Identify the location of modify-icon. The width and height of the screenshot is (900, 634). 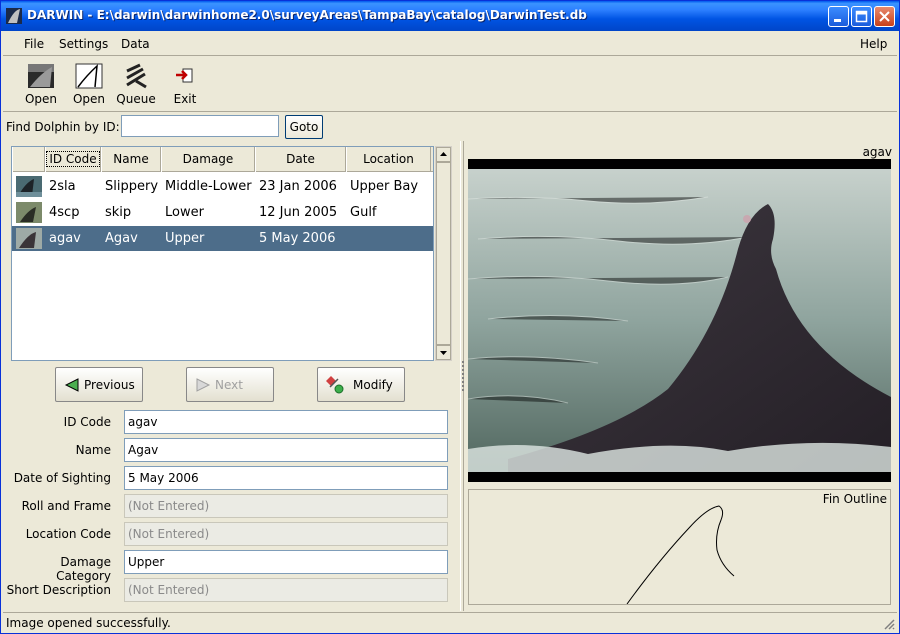
(335, 385).